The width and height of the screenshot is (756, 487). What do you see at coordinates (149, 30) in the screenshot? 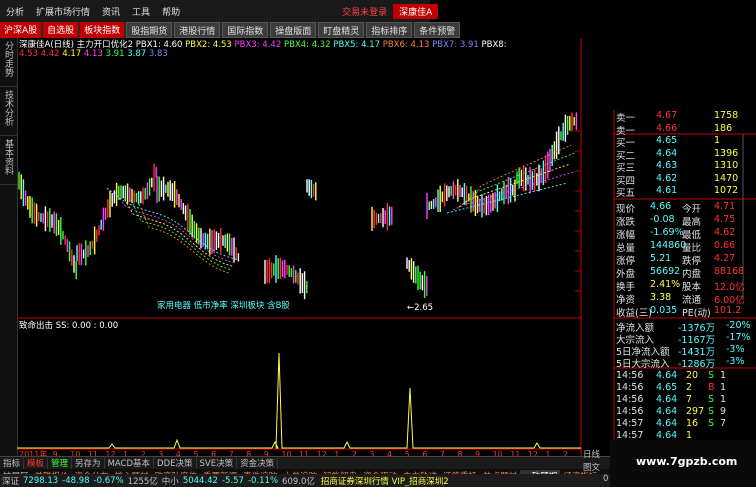
I see `tab-index-futures: 股指期货` at bounding box center [149, 30].